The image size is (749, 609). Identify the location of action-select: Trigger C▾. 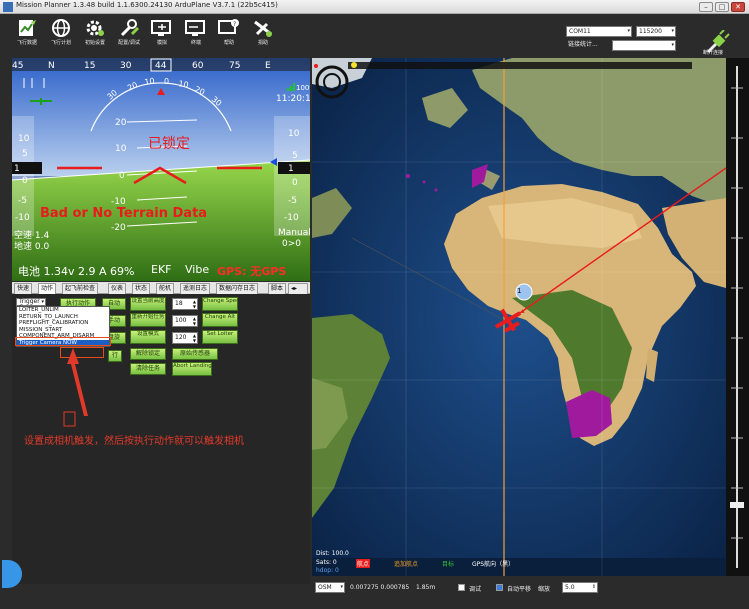
(31, 304).